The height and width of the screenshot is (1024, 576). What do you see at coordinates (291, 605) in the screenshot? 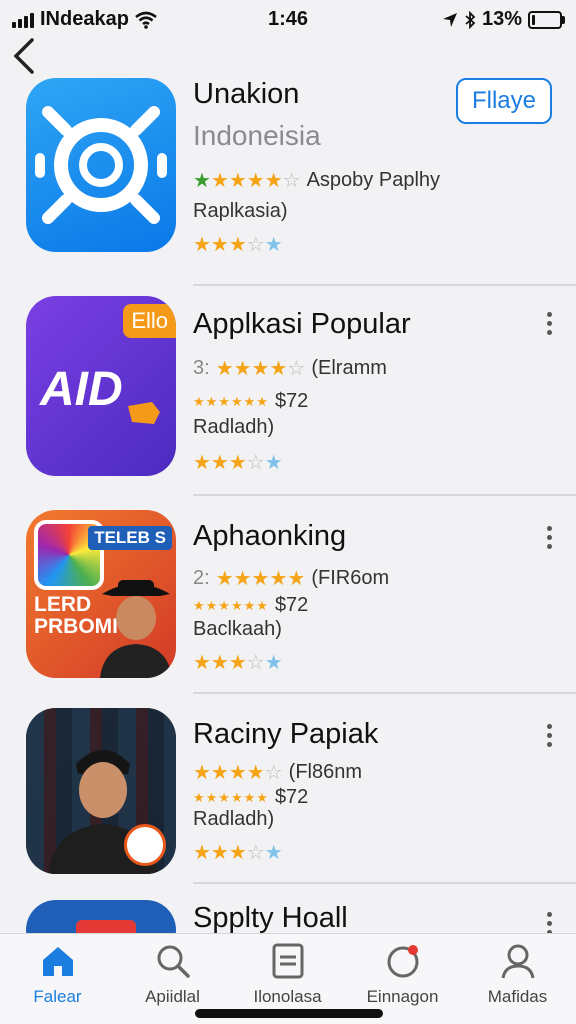
I see `app-price-2: $72` at bounding box center [291, 605].